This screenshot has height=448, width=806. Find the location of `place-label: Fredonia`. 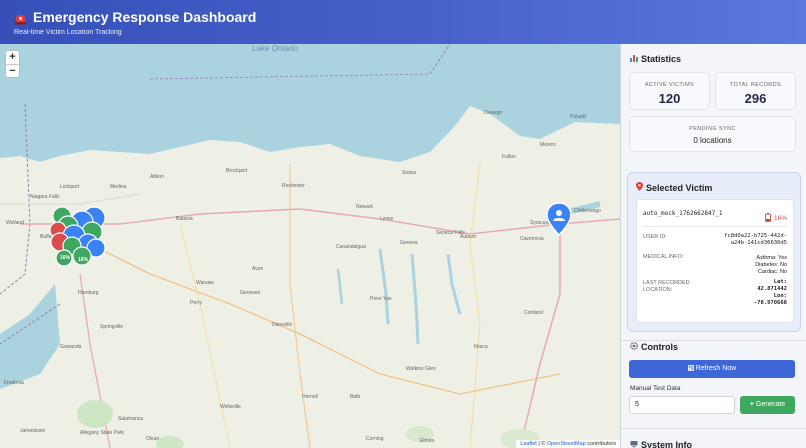

place-label: Fredonia is located at coordinates (14, 383).